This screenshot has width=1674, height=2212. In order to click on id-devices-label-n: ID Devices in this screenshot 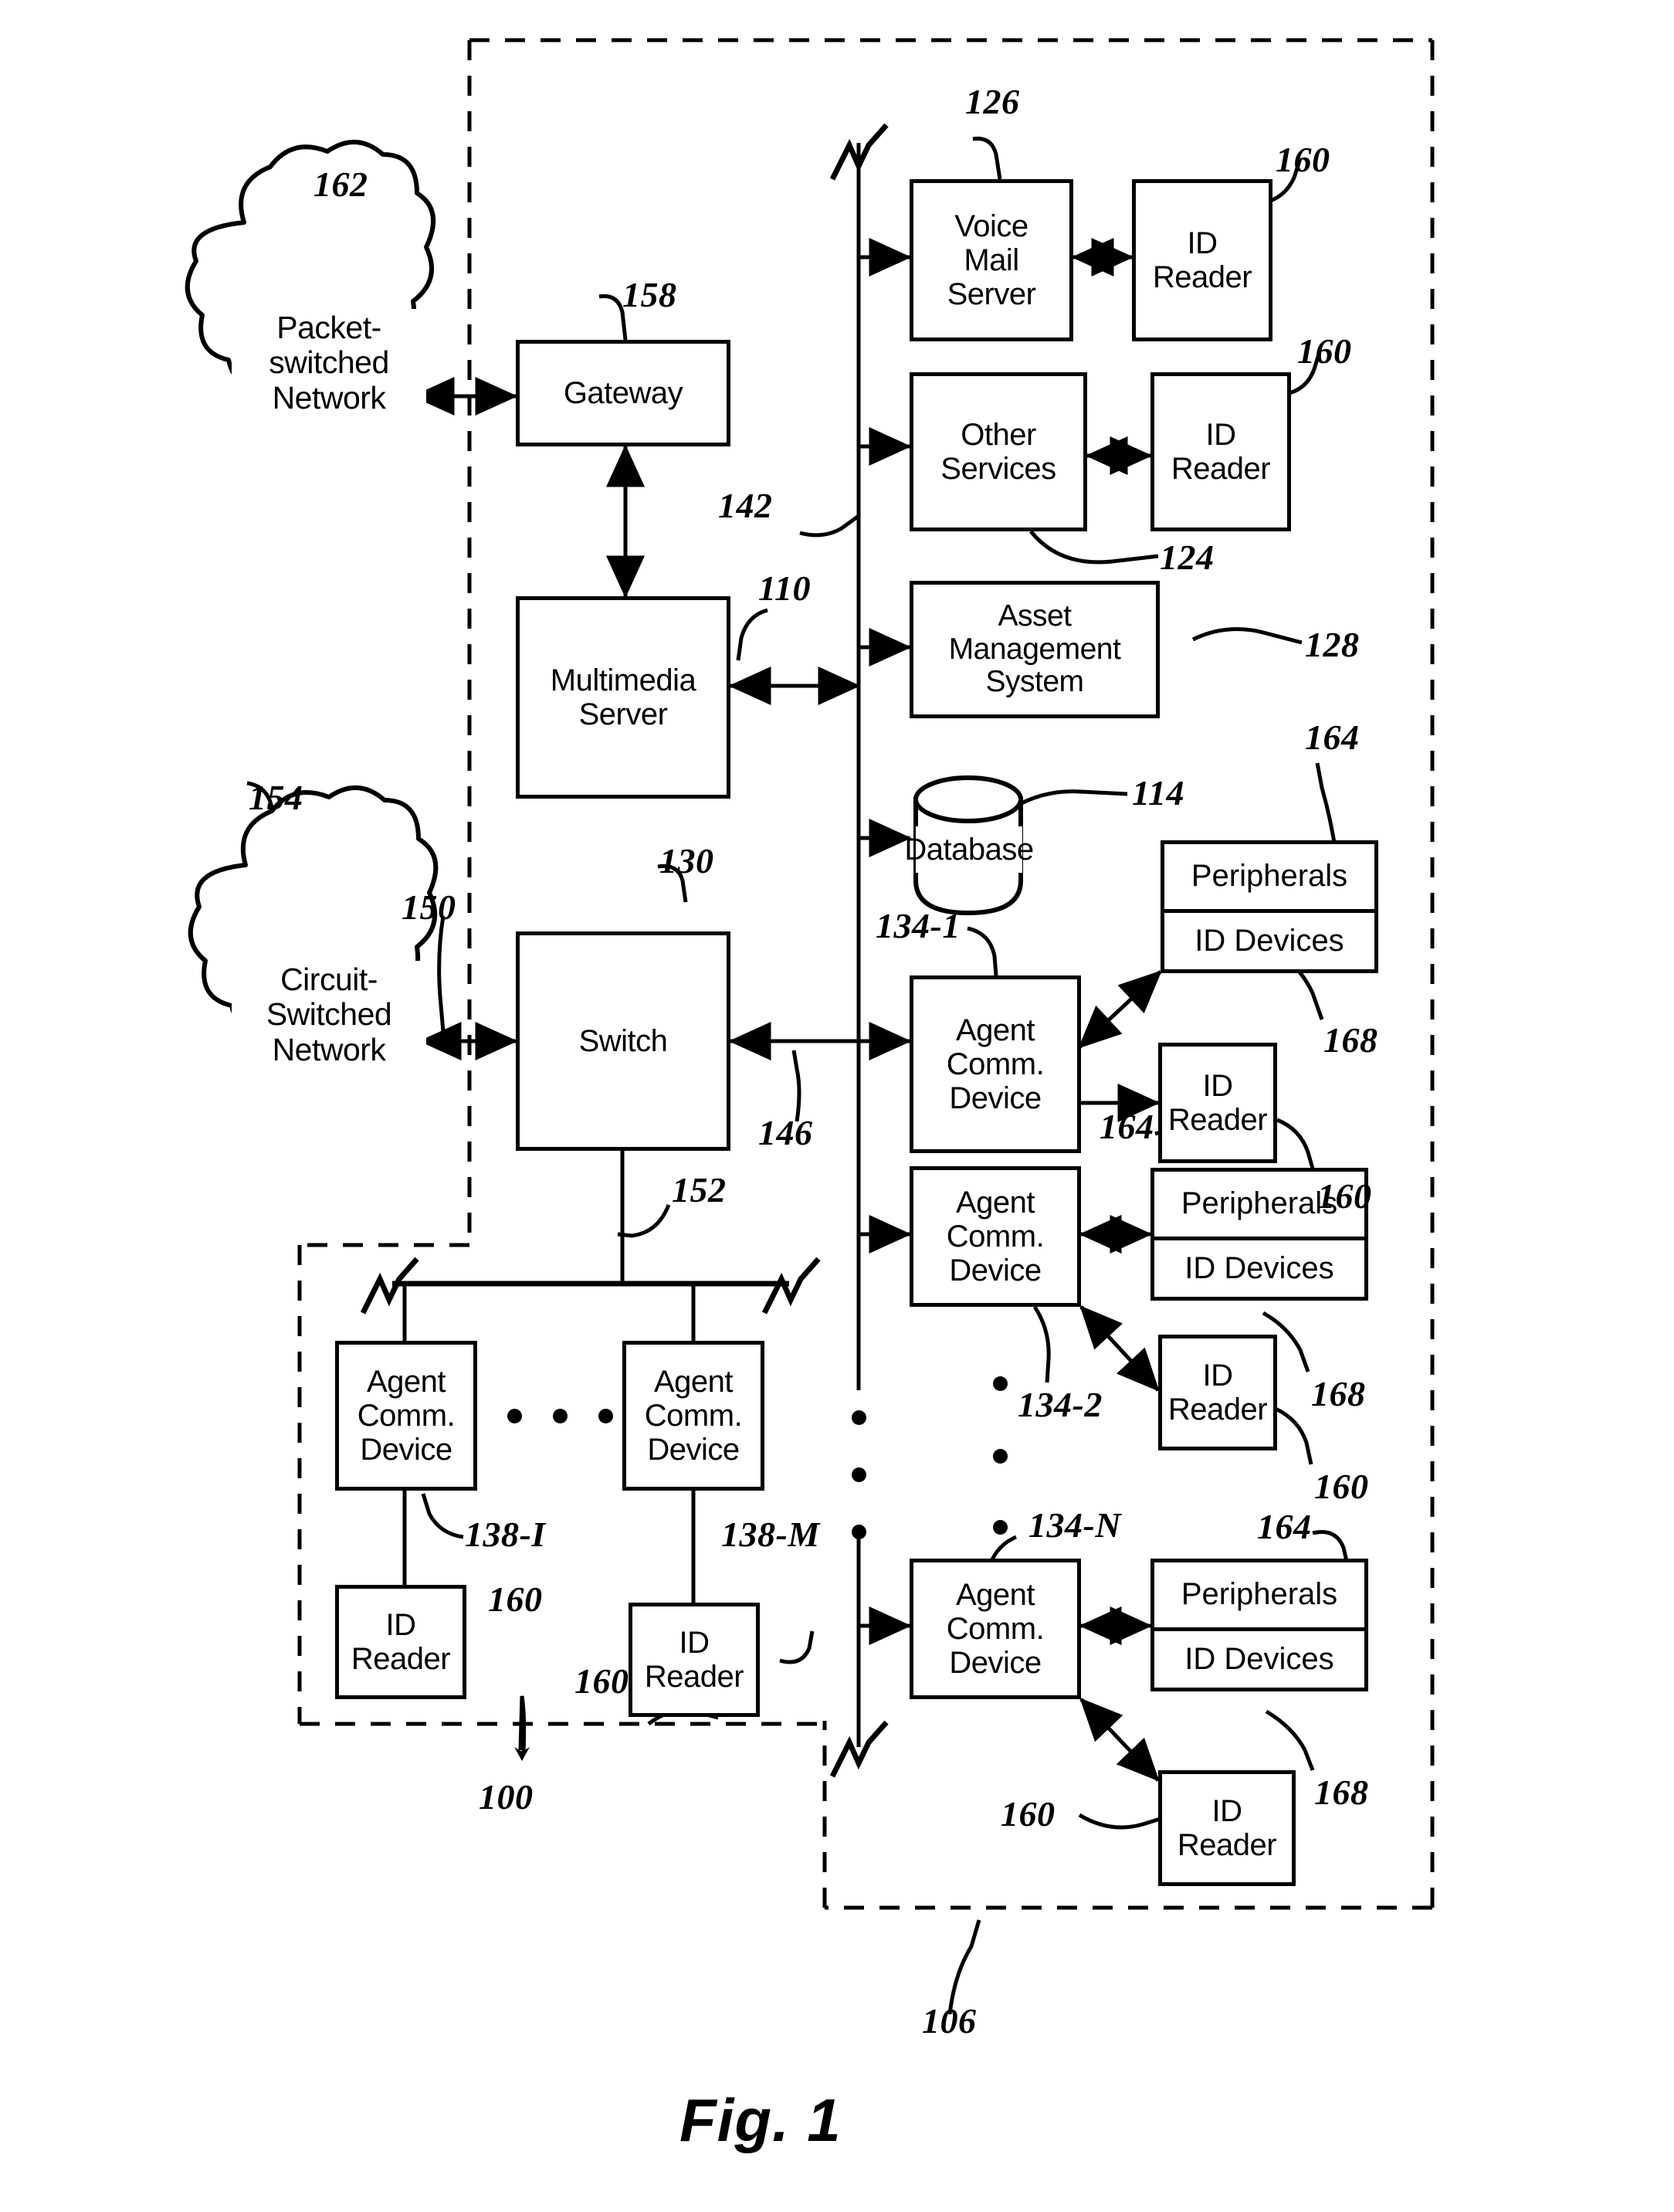, I will do `click(1259, 1659)`.